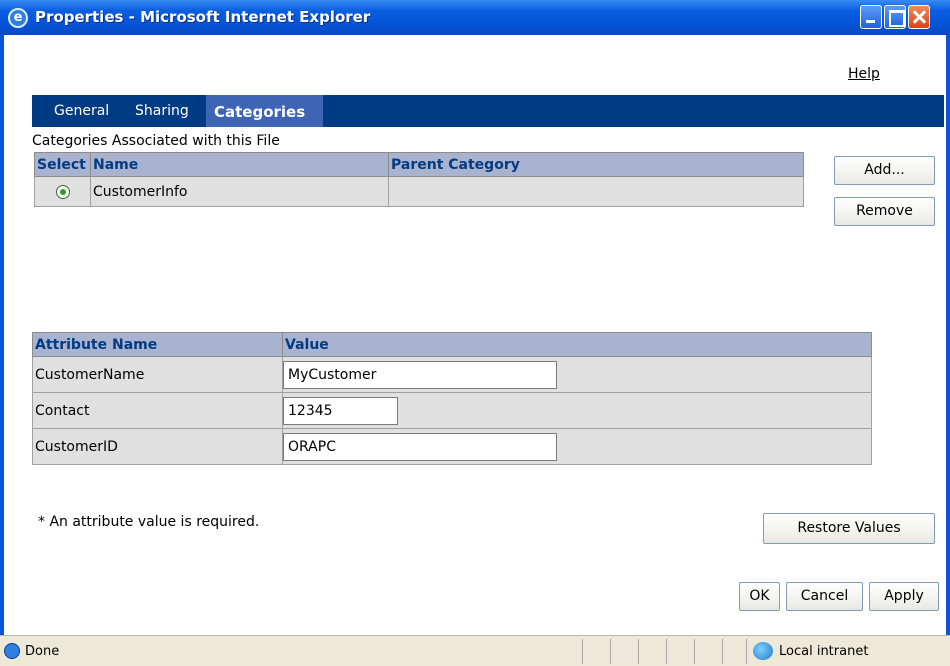 The image size is (950, 666). I want to click on table-row: CustomerID, so click(452, 446).